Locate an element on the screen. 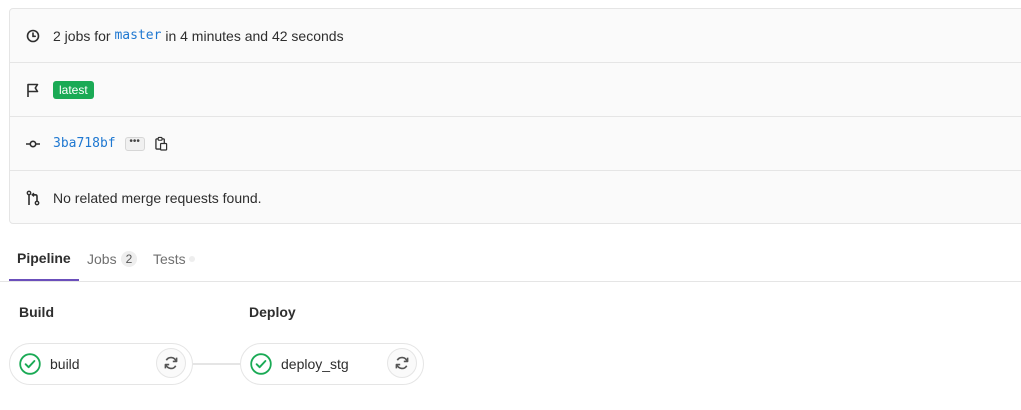  commit-row: 3ba718bf ••• is located at coordinates (515, 144).